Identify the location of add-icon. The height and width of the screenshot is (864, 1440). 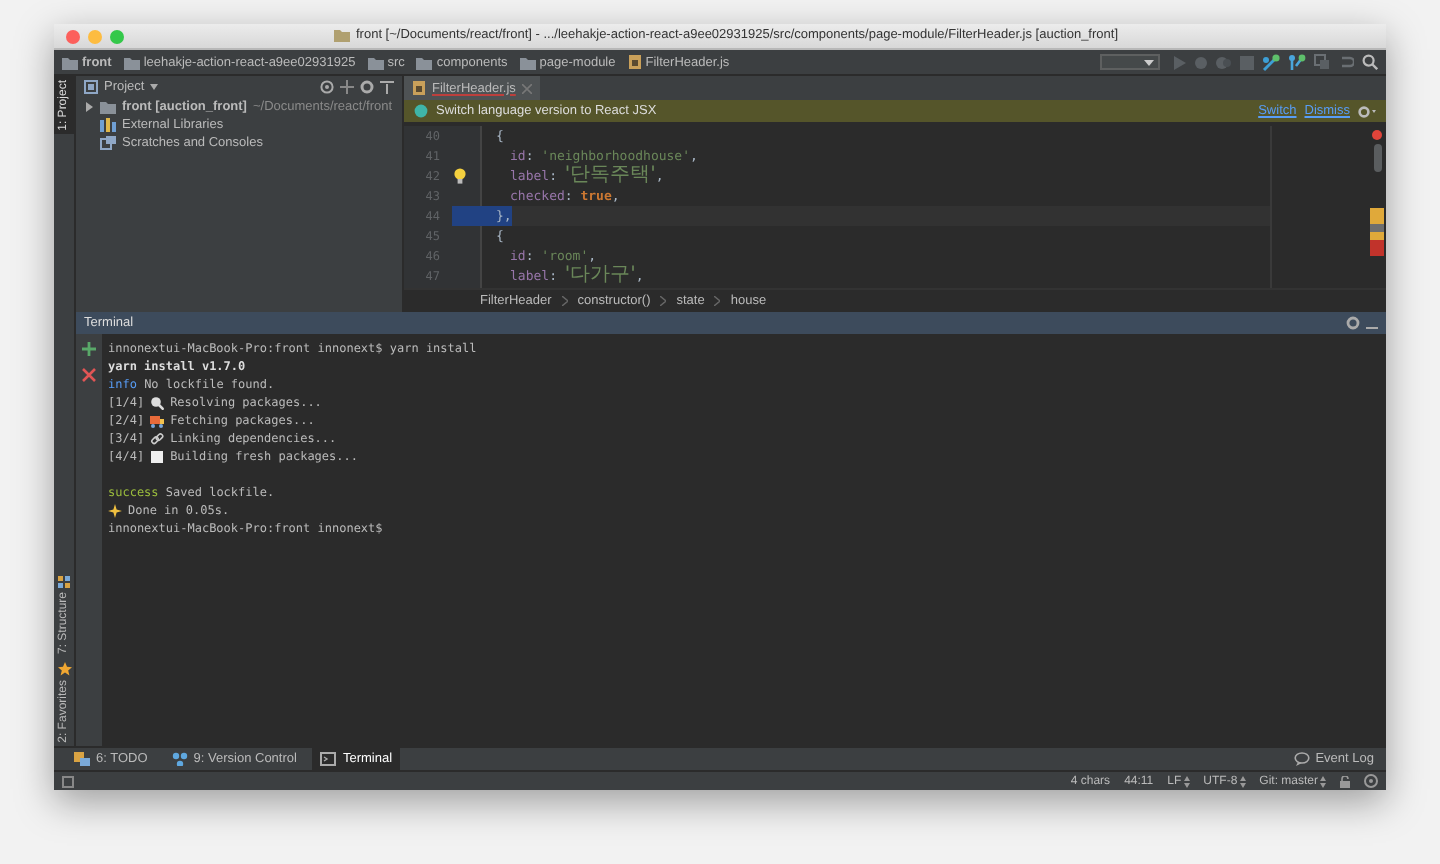
(89, 349).